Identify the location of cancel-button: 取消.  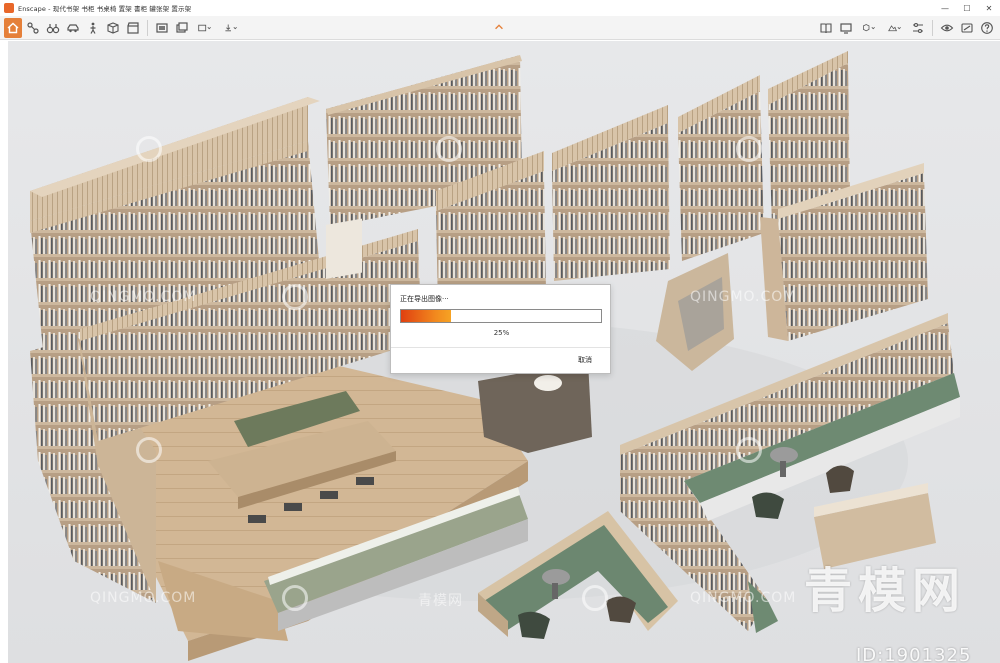
(585, 360).